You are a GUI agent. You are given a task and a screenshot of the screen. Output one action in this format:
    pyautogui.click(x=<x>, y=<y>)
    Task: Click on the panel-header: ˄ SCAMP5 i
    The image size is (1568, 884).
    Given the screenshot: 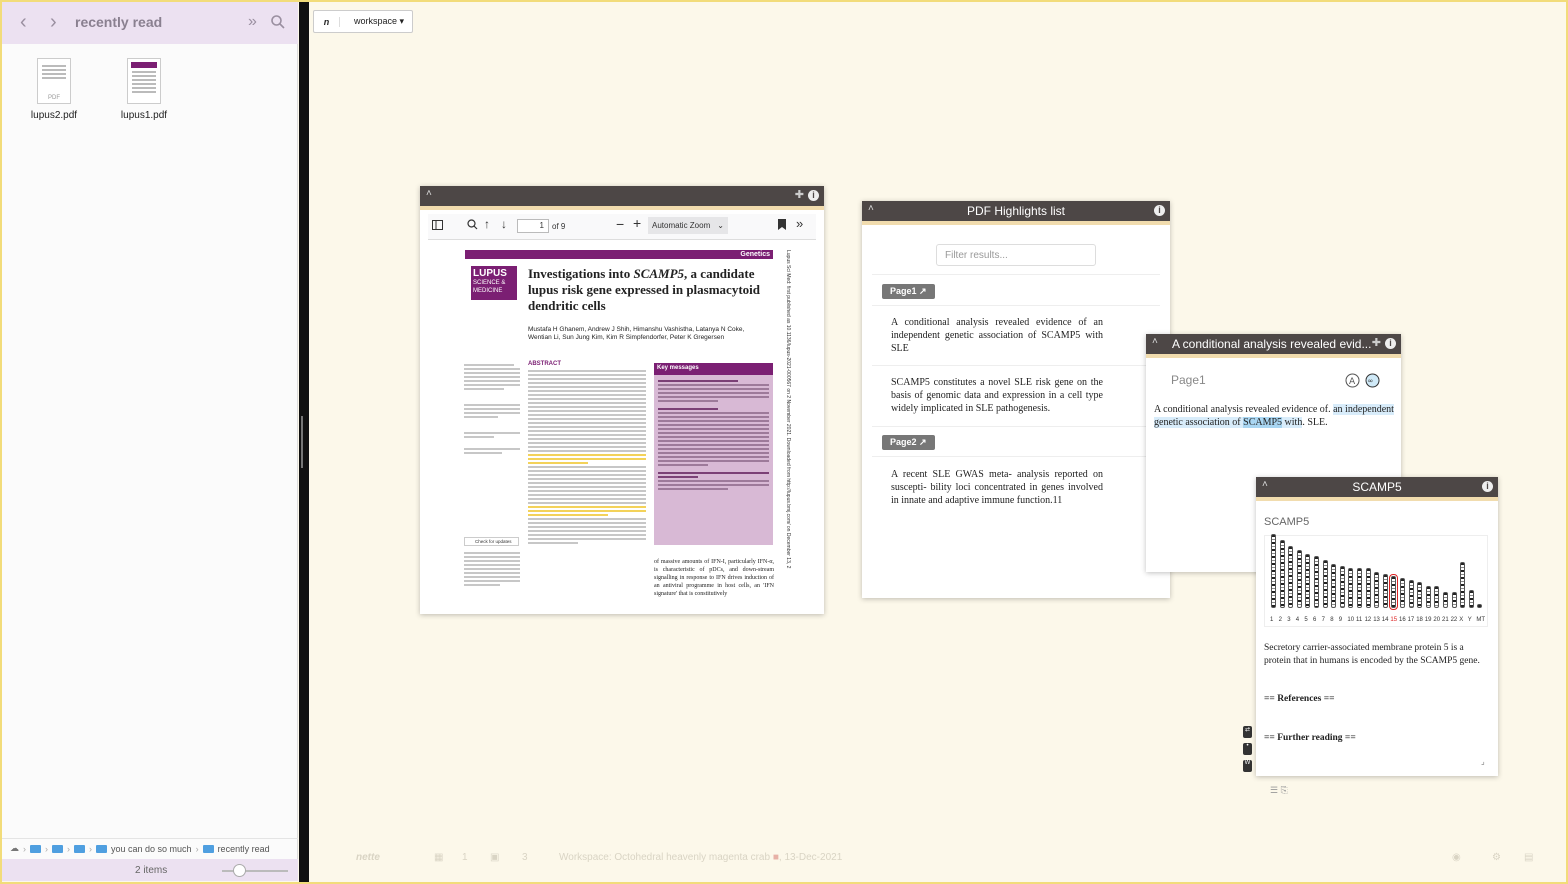 What is the action you would take?
    pyautogui.click(x=1377, y=487)
    